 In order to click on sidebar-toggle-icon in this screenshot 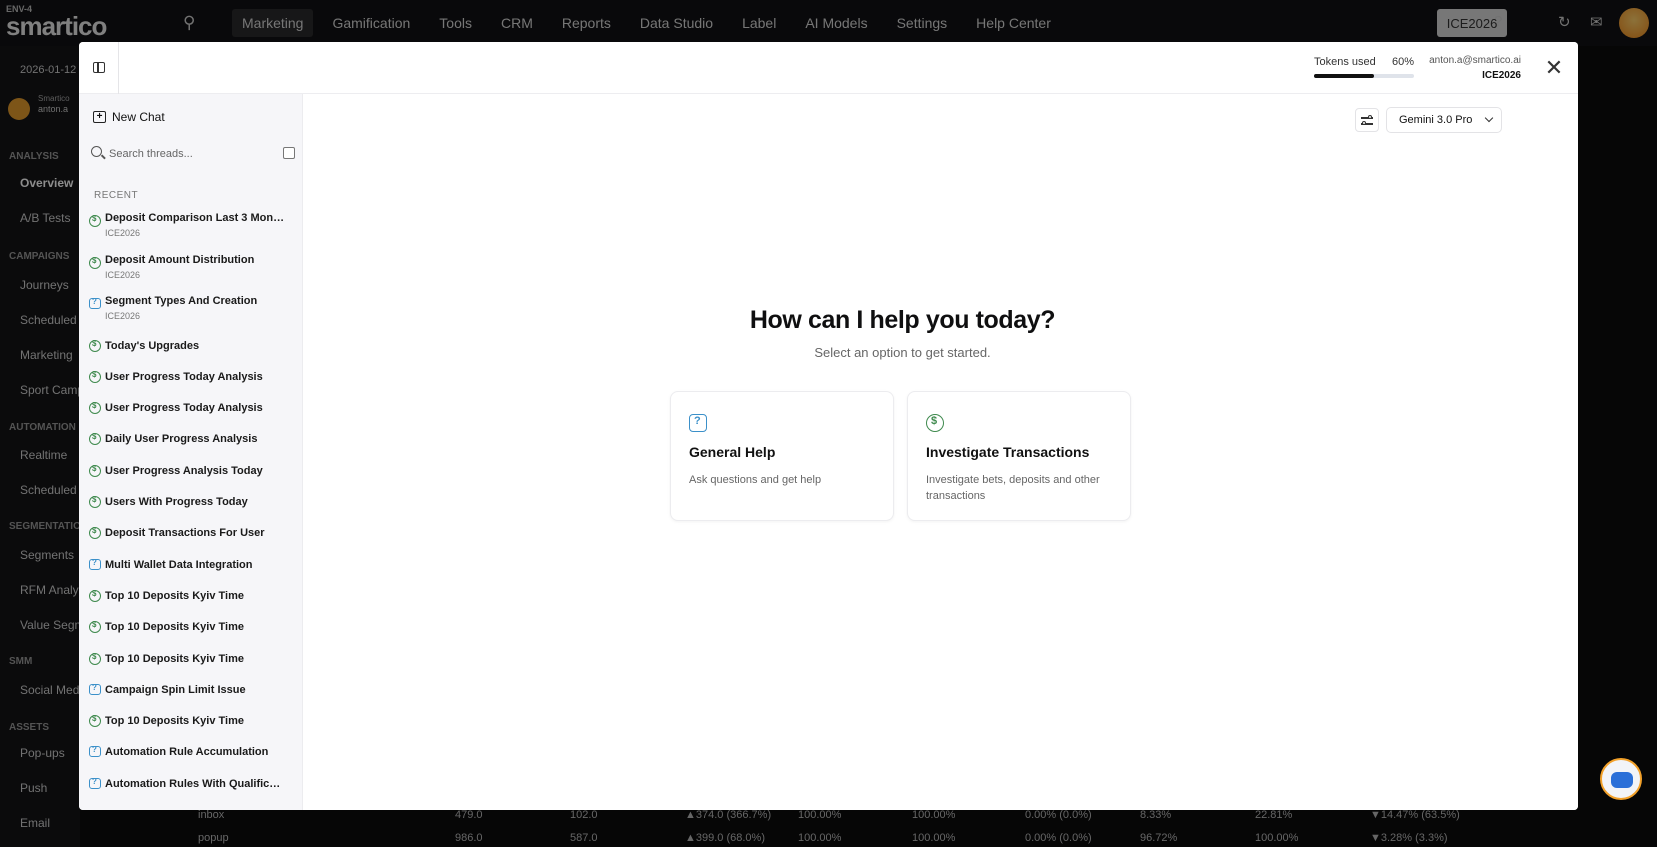, I will do `click(101, 68)`.